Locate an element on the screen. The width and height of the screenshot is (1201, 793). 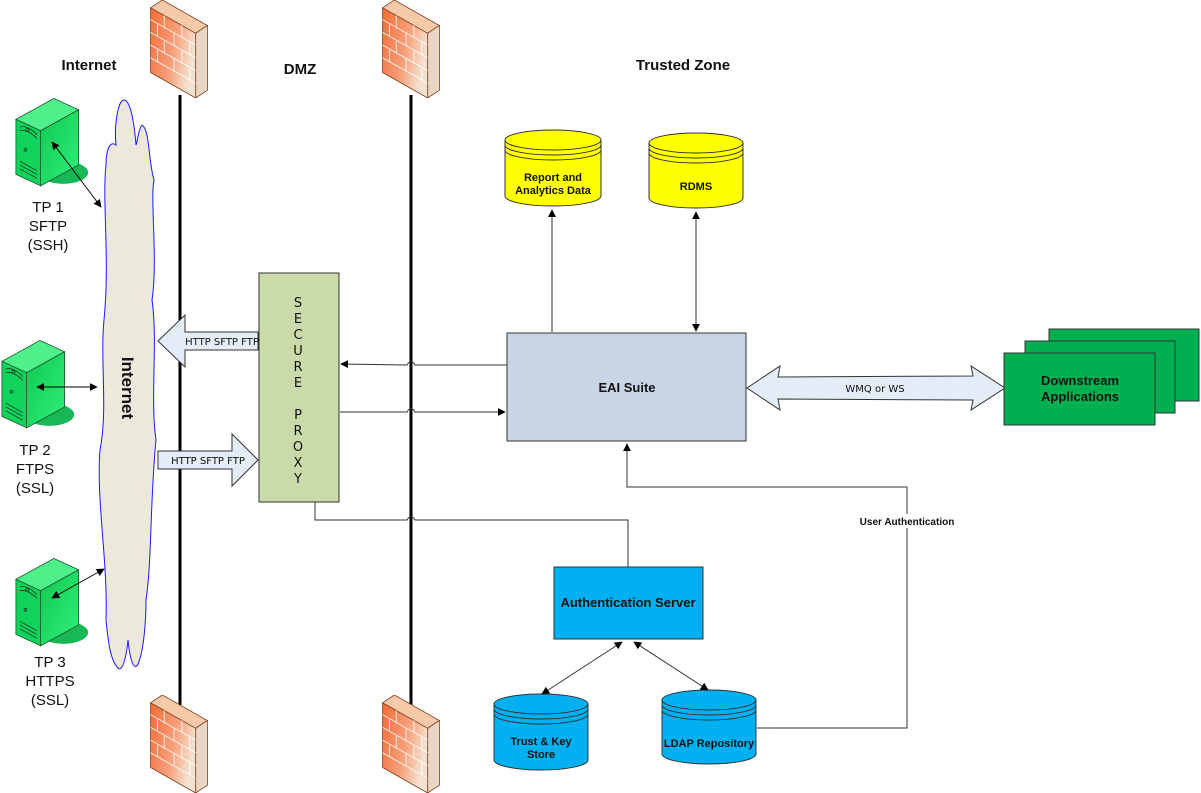
svg-text: FTPS is located at coordinates (35, 469).